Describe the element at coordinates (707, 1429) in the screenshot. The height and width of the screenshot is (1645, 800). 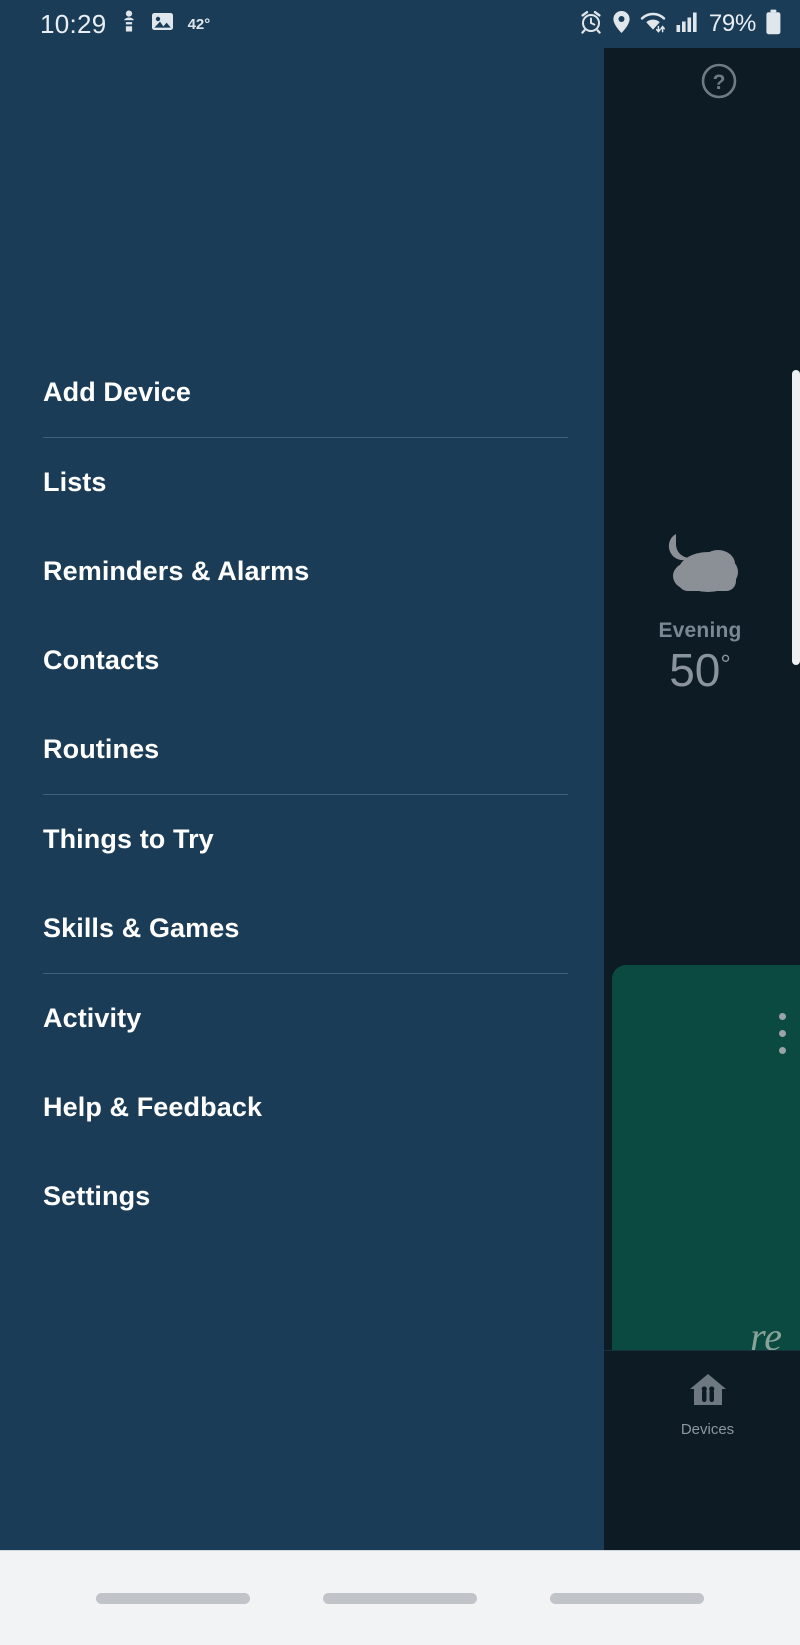
I see `nav-tab-label: Devices` at that location.